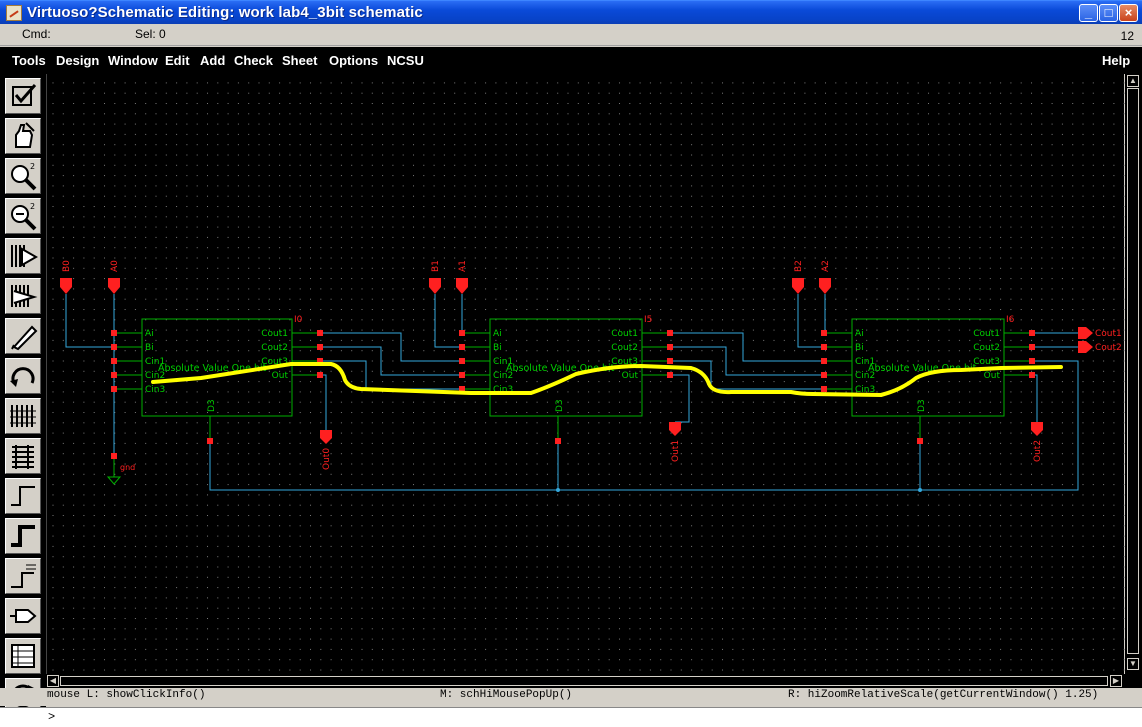 Image resolution: width=1142 pixels, height=727 pixels. I want to click on label-button, so click(23, 576).